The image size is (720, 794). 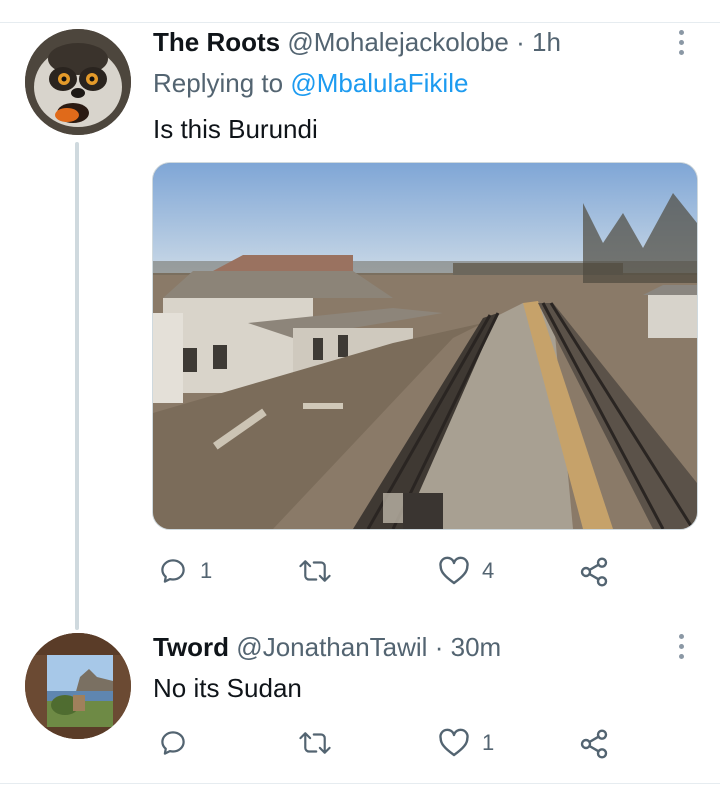 I want to click on user-handle: @JonathanTawil, so click(x=331, y=647).